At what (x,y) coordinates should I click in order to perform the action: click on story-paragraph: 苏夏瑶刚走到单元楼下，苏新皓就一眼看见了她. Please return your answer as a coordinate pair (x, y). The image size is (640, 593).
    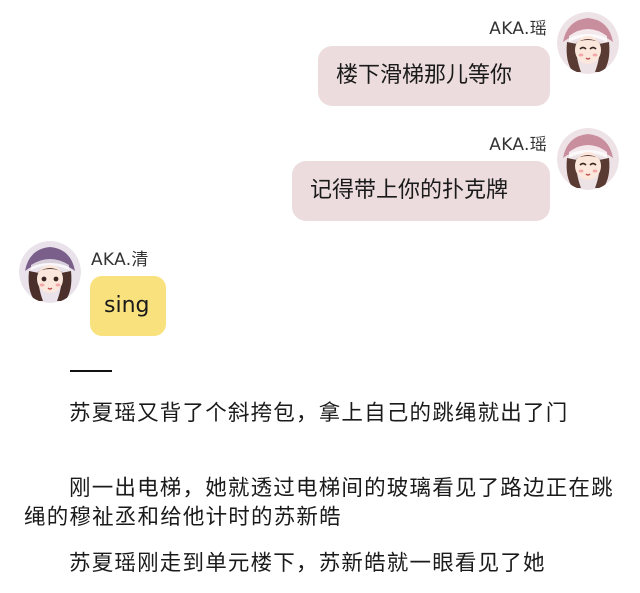
    Looking at the image, I should click on (307, 563).